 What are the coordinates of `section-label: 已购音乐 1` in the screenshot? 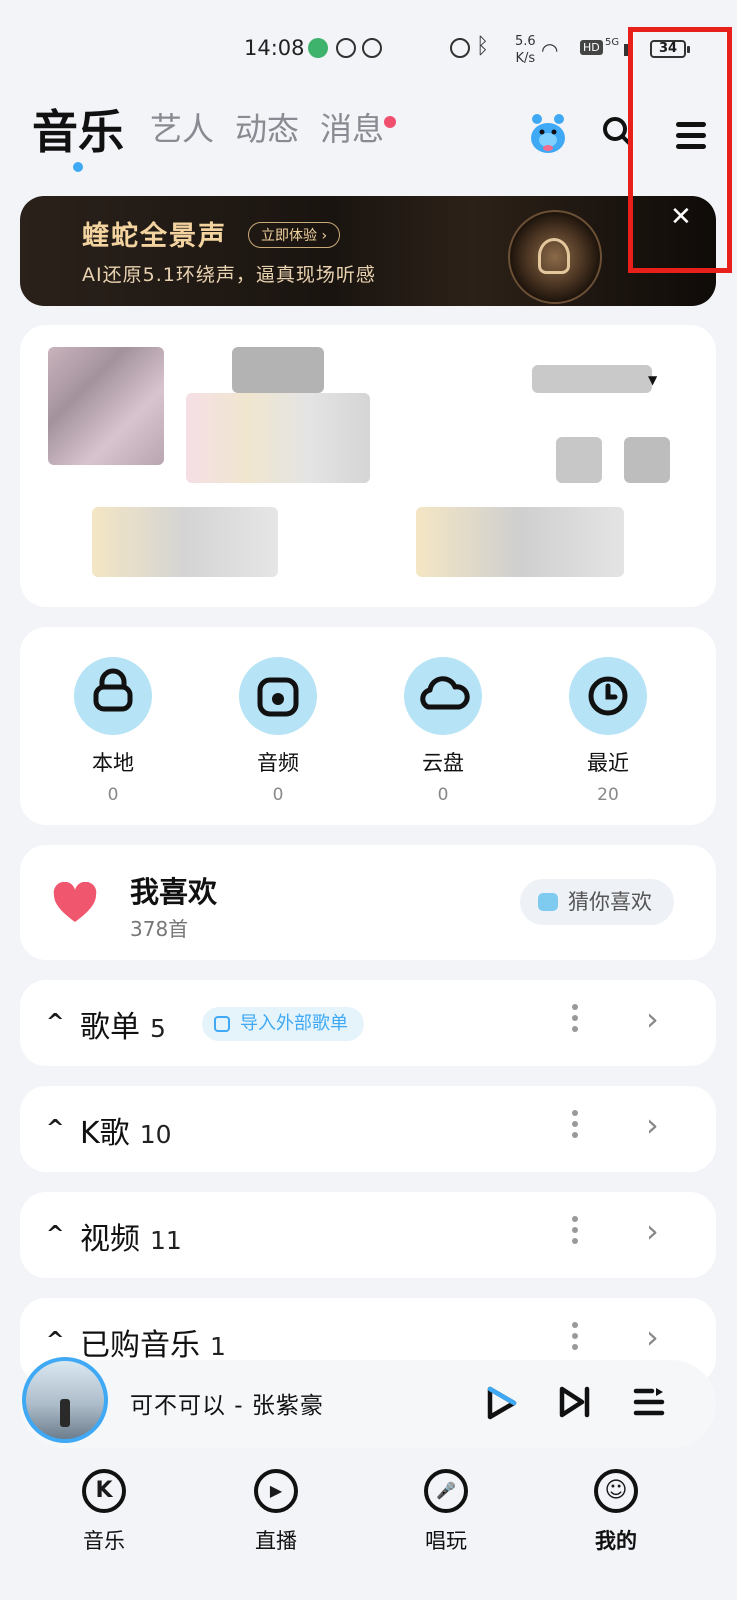 It's located at (153, 1342).